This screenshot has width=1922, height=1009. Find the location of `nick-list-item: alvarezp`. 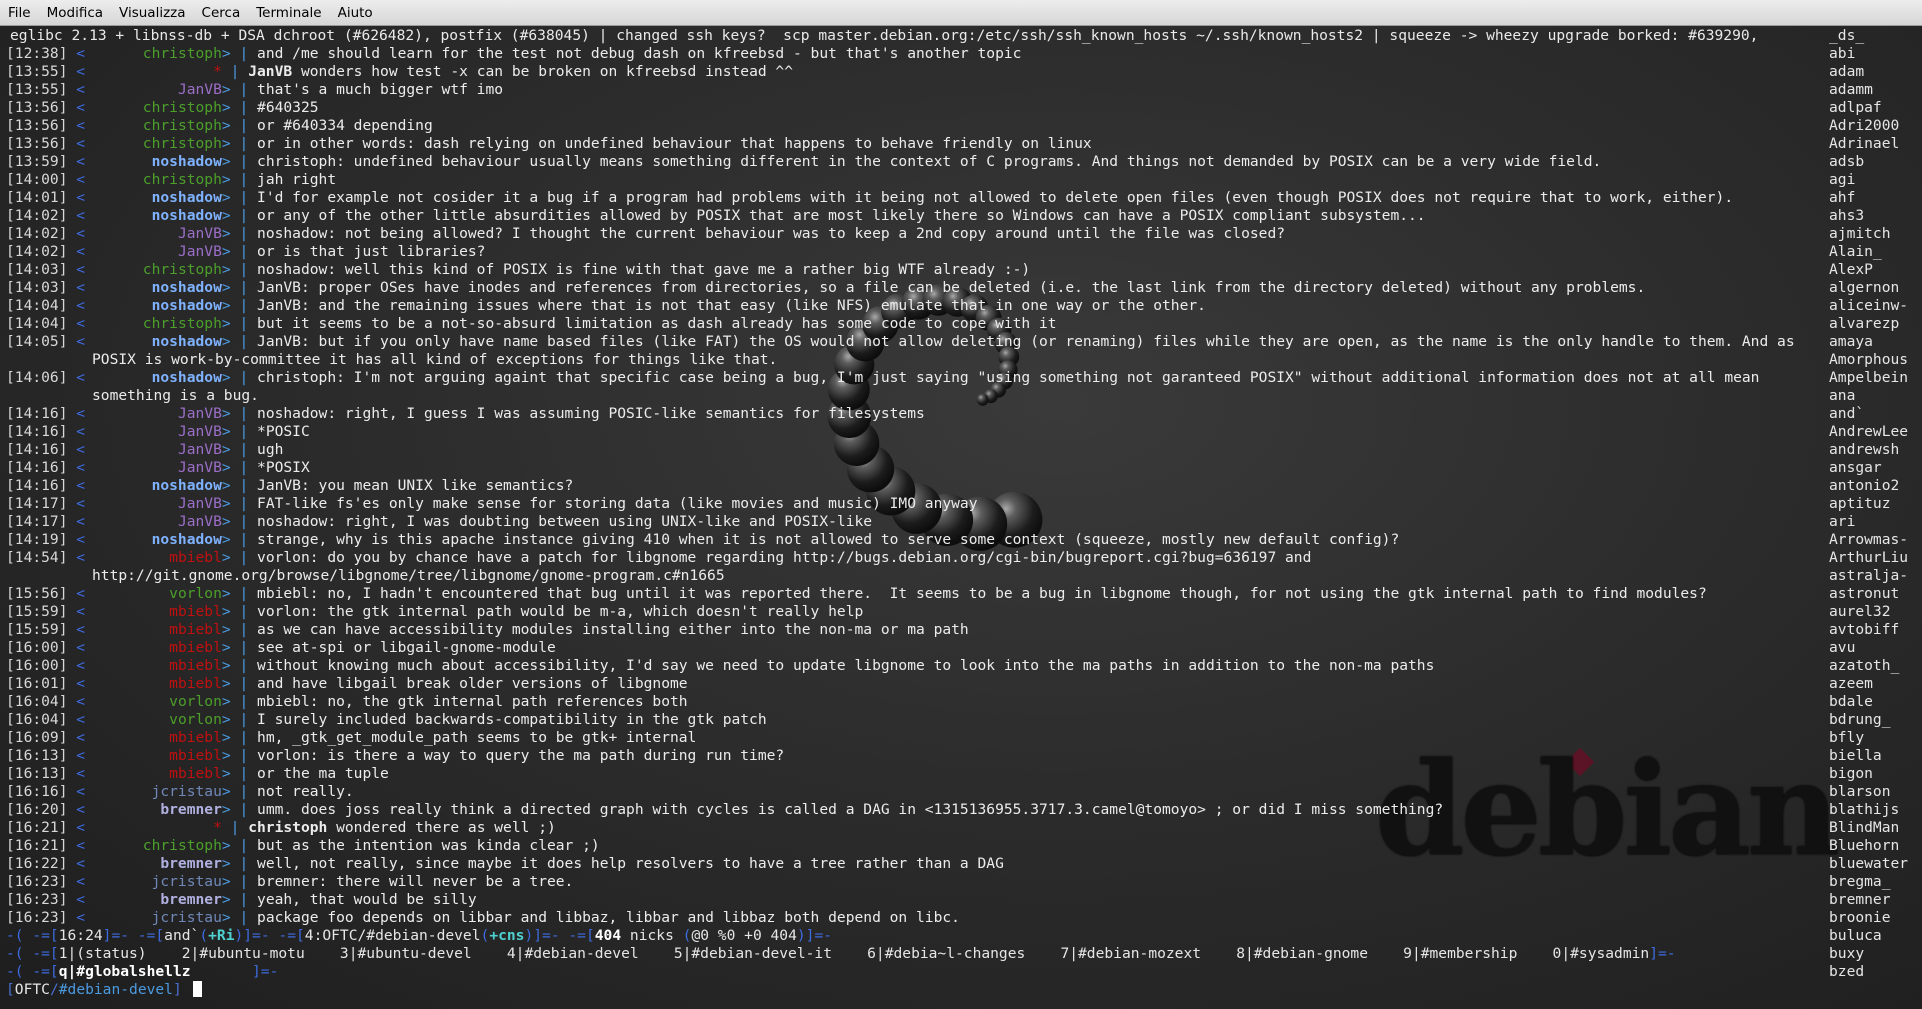

nick-list-item: alvarezp is located at coordinates (1864, 324).